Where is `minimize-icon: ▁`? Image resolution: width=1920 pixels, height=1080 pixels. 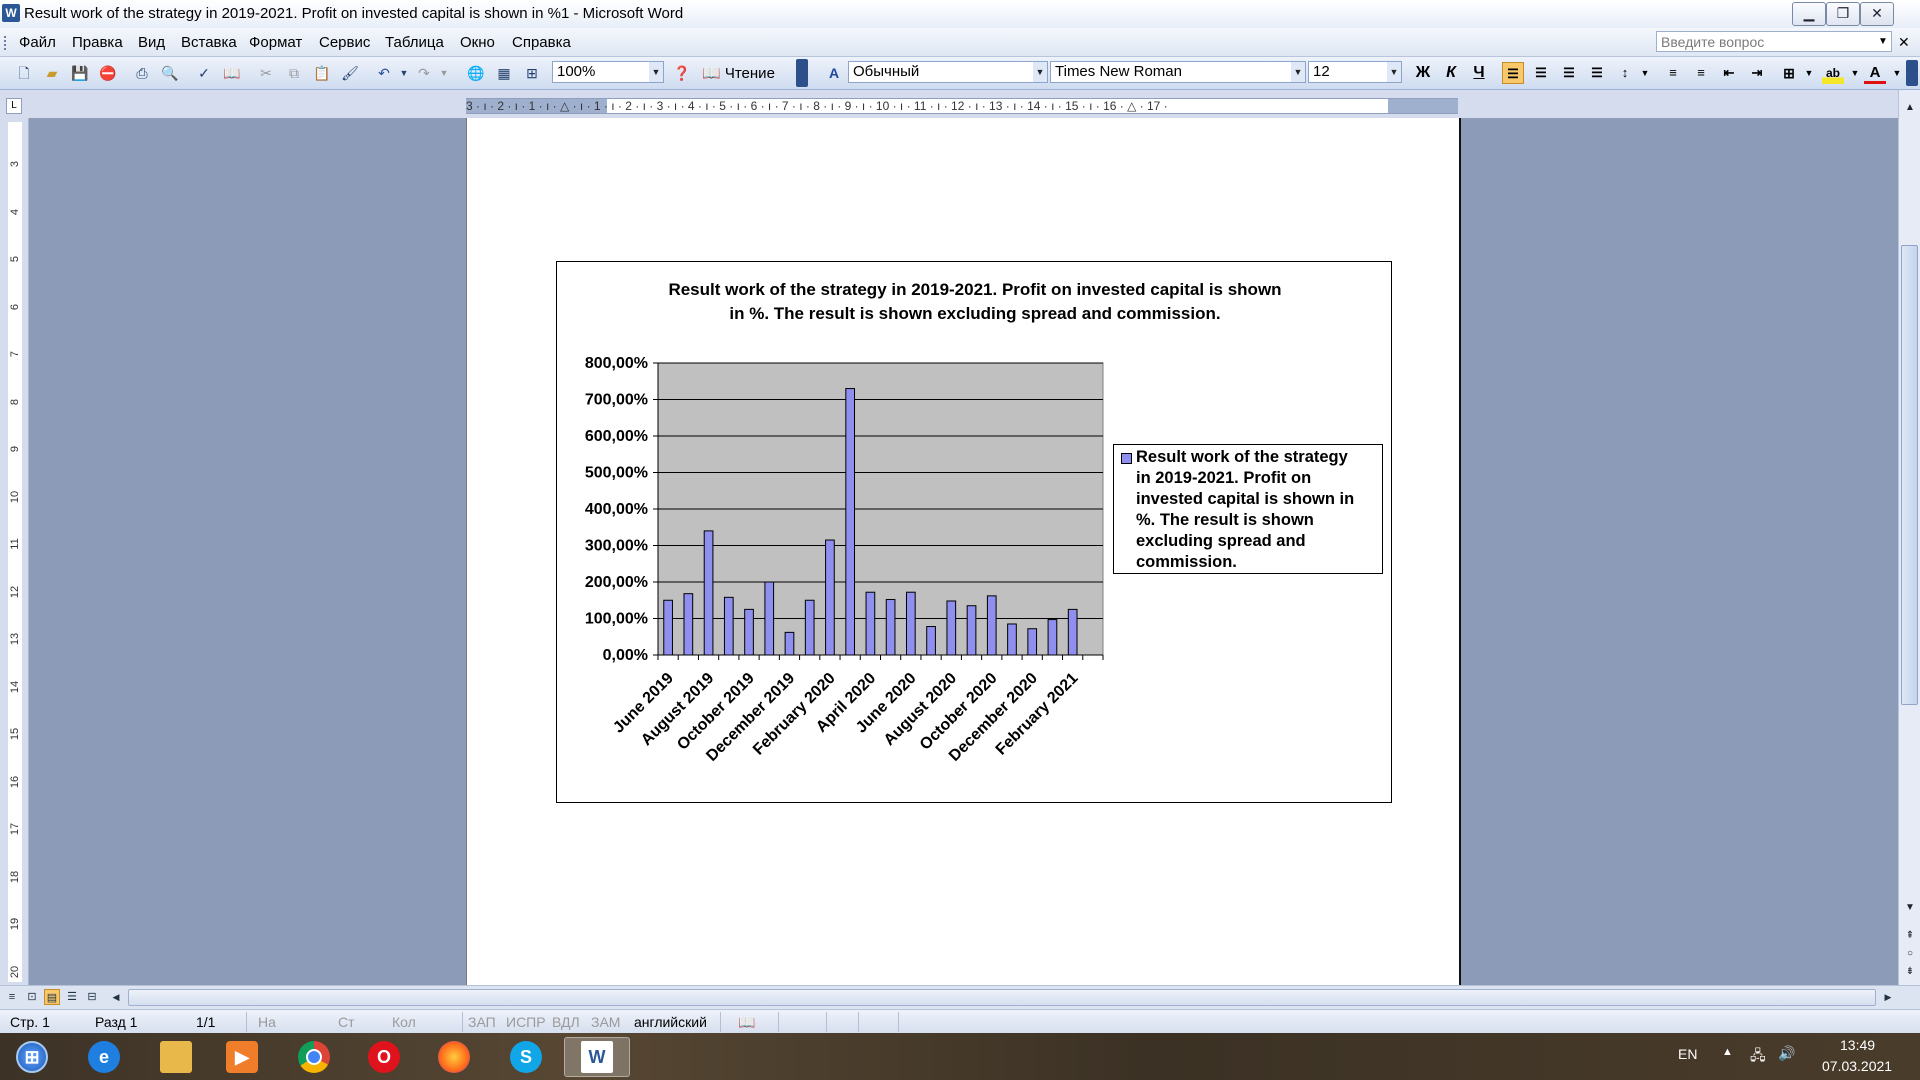
minimize-icon: ▁ is located at coordinates (1809, 14).